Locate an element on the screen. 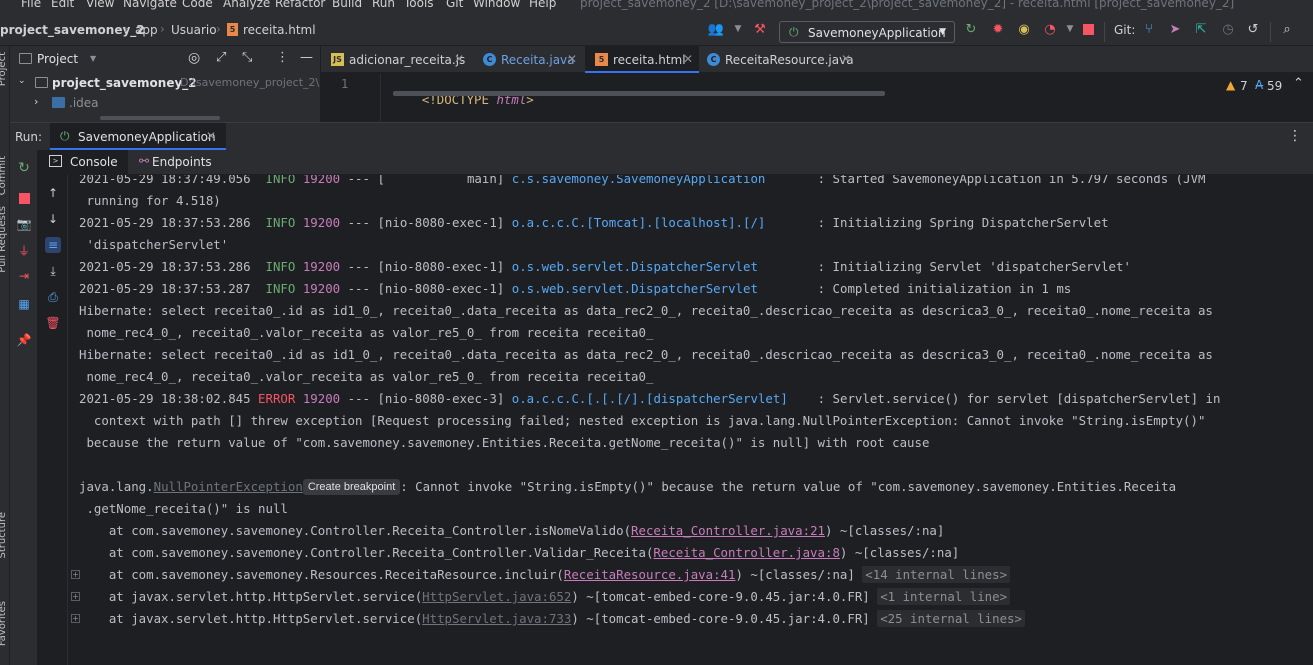 The height and width of the screenshot is (665, 1313). menu-run: Run is located at coordinates (383, 5).